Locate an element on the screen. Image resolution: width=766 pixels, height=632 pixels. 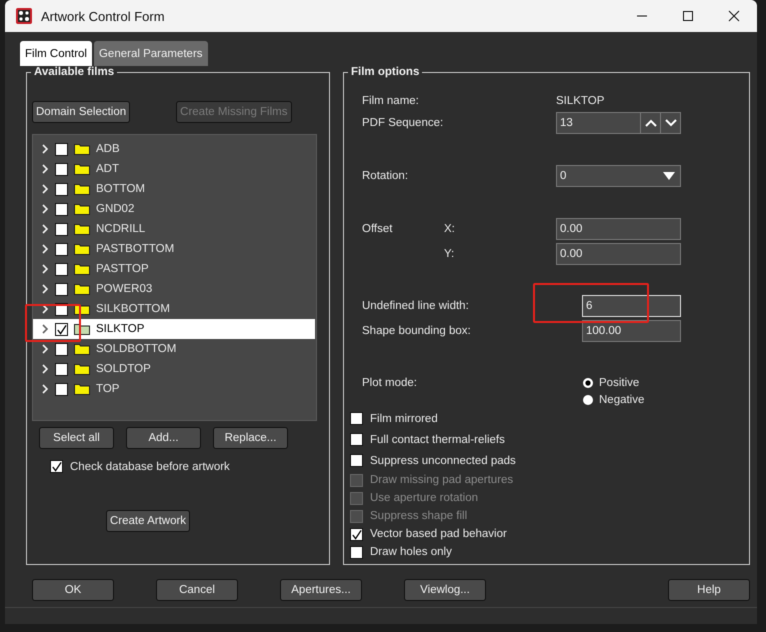
group-title: Available films is located at coordinates (74, 72).